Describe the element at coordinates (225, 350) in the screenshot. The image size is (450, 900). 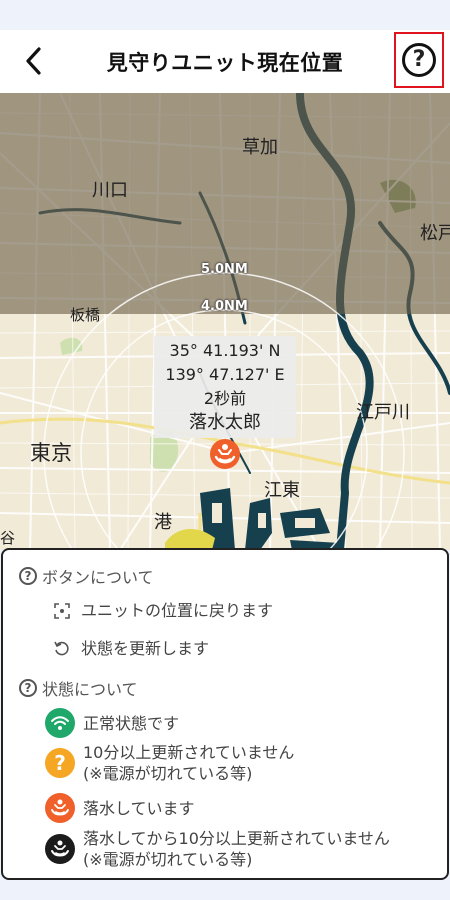
I see `unit-latitude: 35° 41.193' N` at that location.